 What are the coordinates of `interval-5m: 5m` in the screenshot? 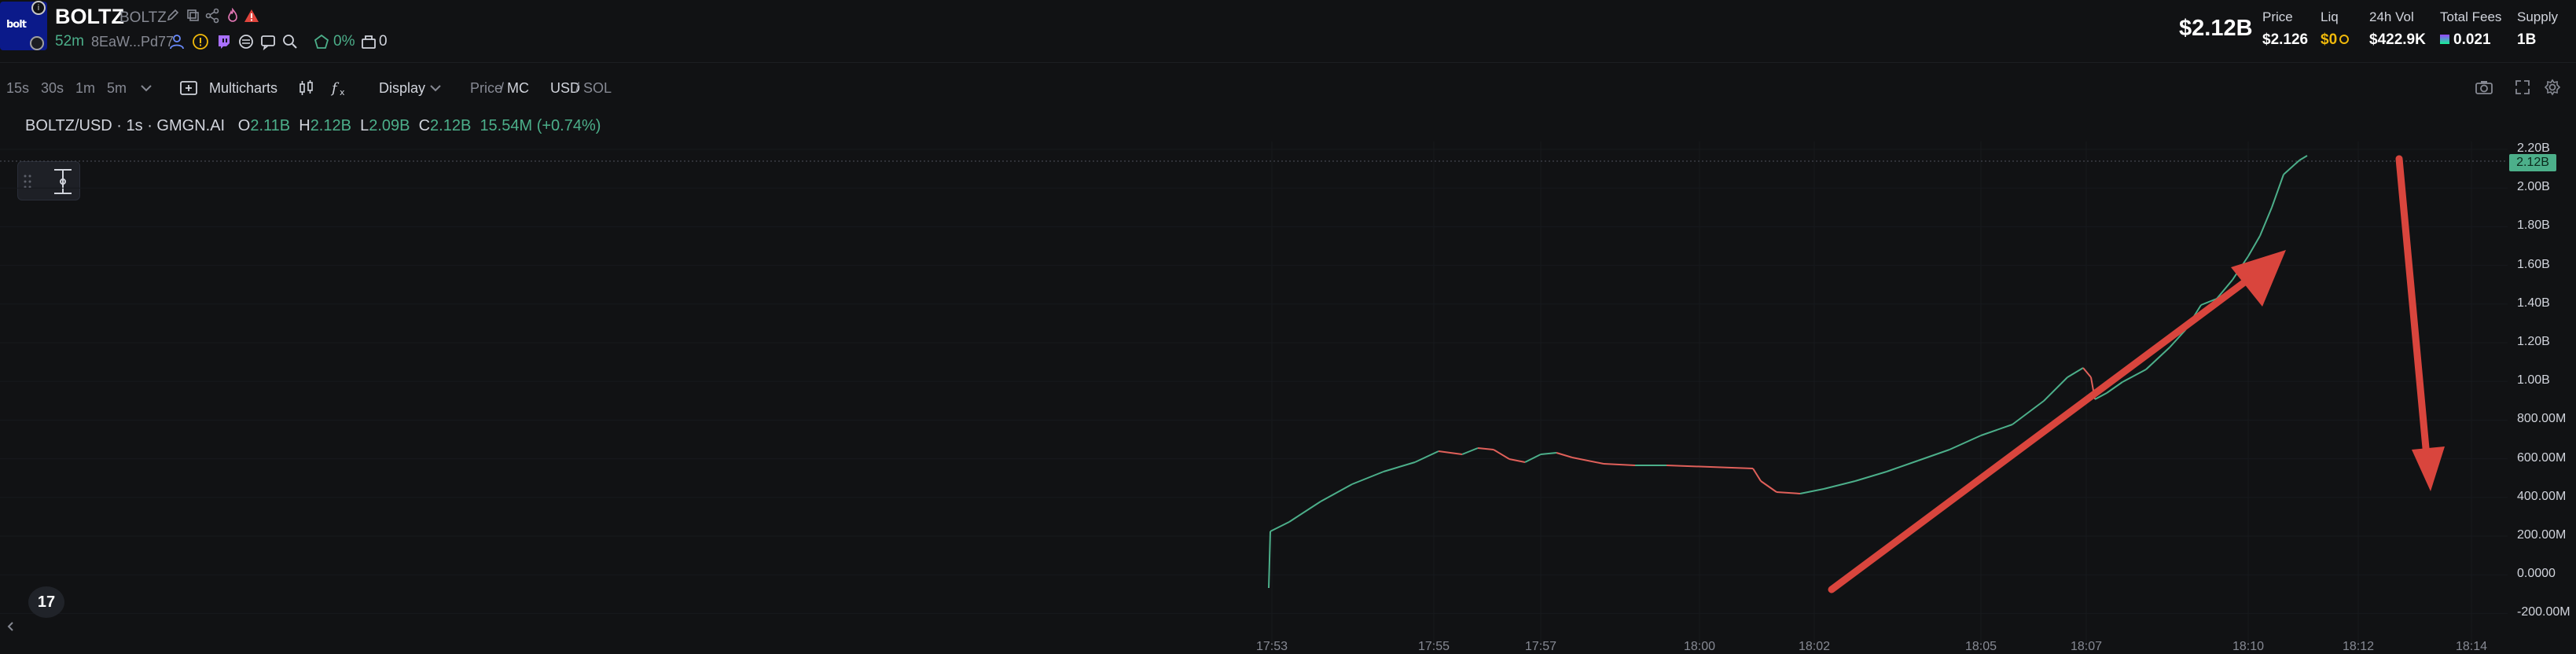 It's located at (117, 88).